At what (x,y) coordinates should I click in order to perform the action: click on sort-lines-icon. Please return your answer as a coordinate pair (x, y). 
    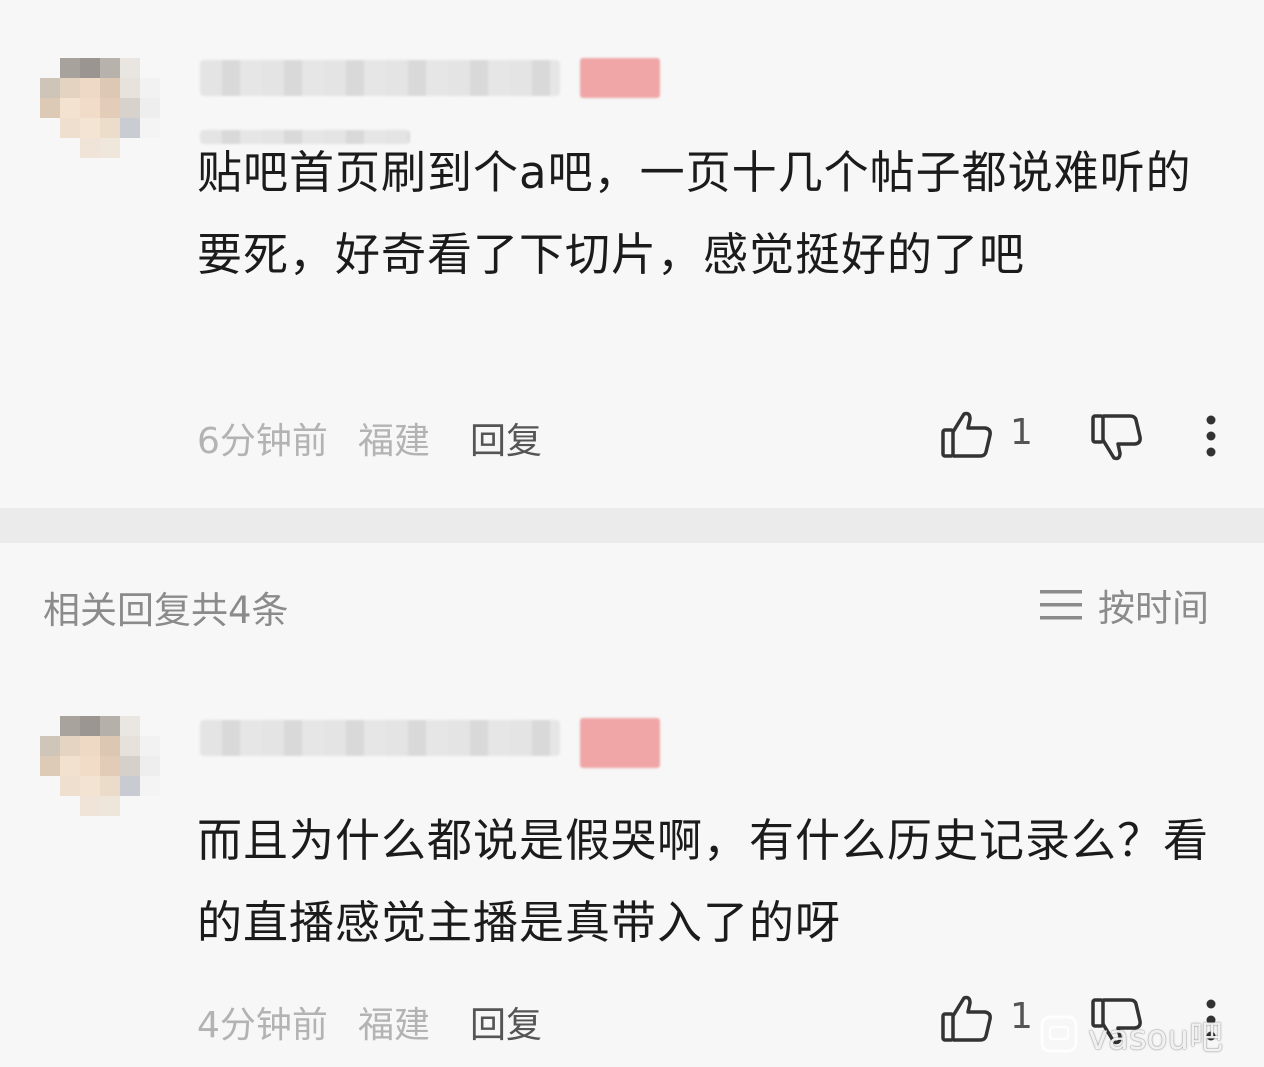
    Looking at the image, I should click on (1061, 605).